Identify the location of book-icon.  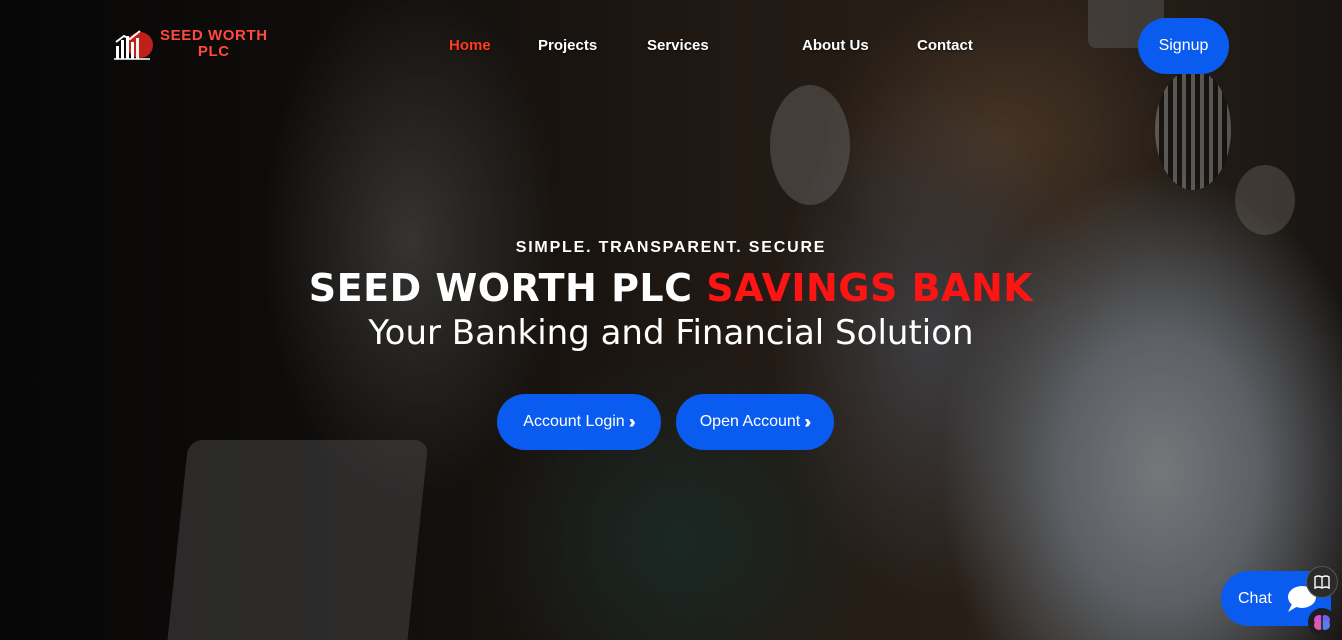
(1322, 582).